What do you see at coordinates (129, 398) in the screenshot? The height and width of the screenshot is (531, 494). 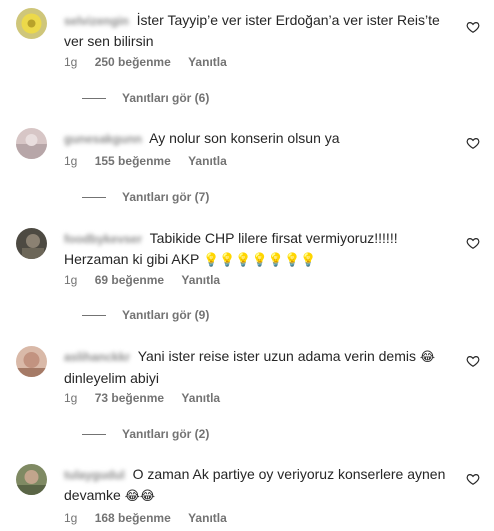 I see `comment-likes: 73 beğenme` at bounding box center [129, 398].